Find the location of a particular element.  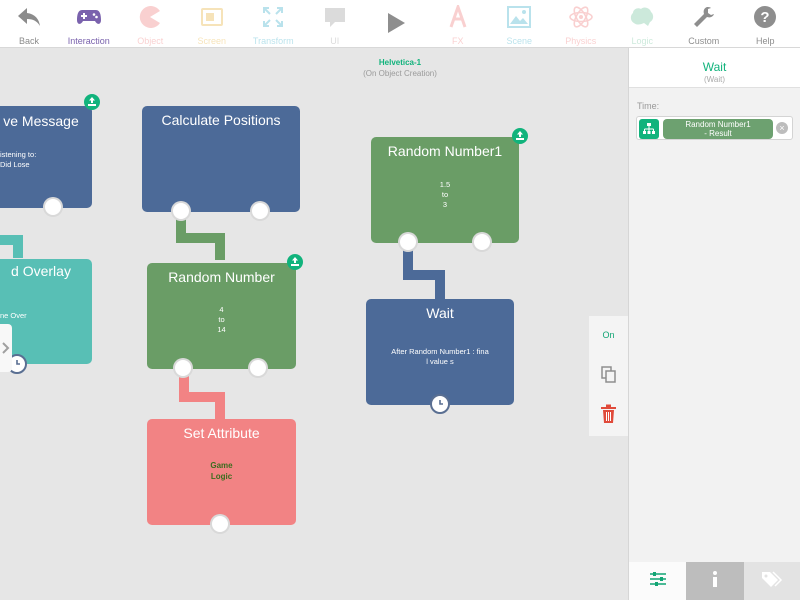

panel-subtitle: (Wait) is located at coordinates (714, 79).